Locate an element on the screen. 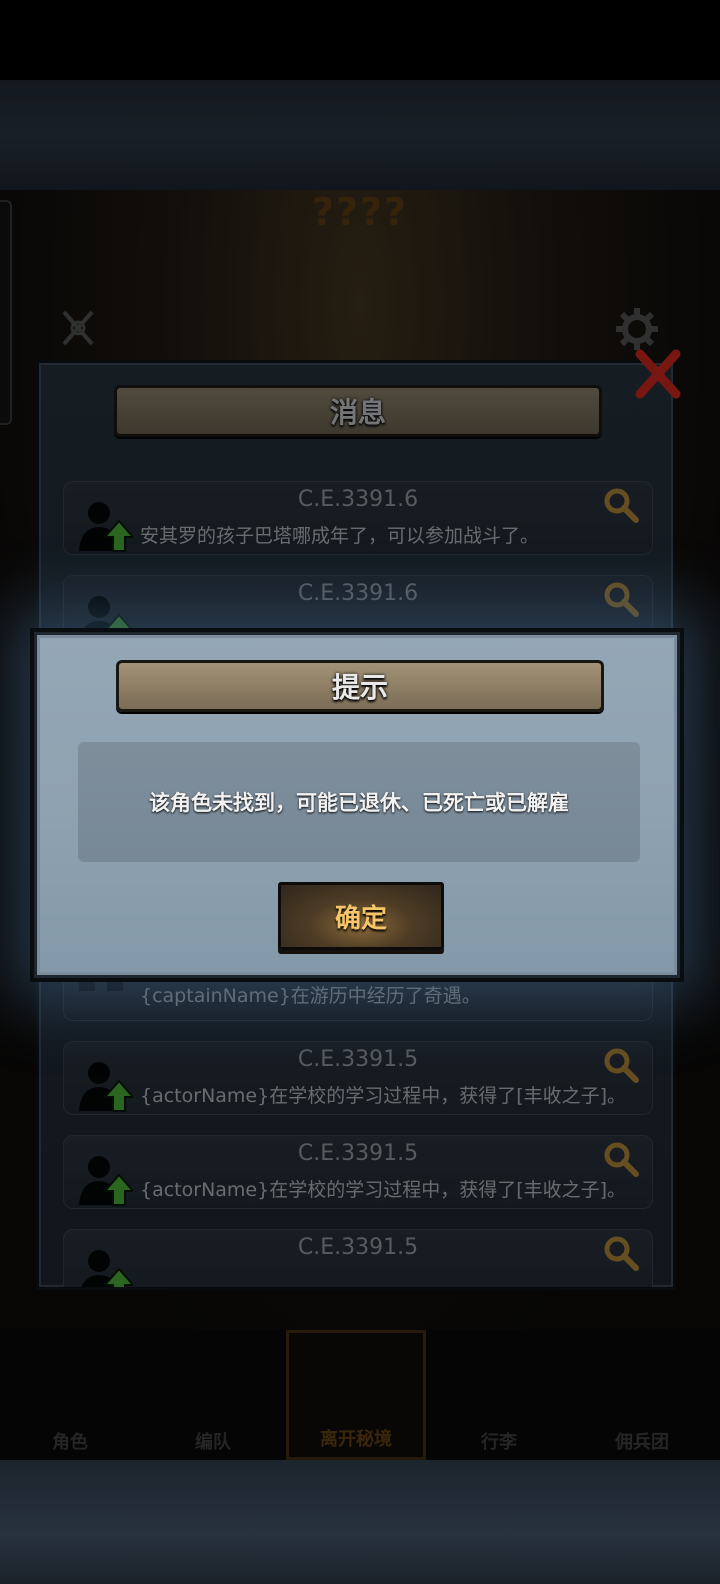 This screenshot has height=1584, width=720. dialog-message-box: 该角色未找到，可能已退休、已死亡或已解雇 is located at coordinates (359, 802).